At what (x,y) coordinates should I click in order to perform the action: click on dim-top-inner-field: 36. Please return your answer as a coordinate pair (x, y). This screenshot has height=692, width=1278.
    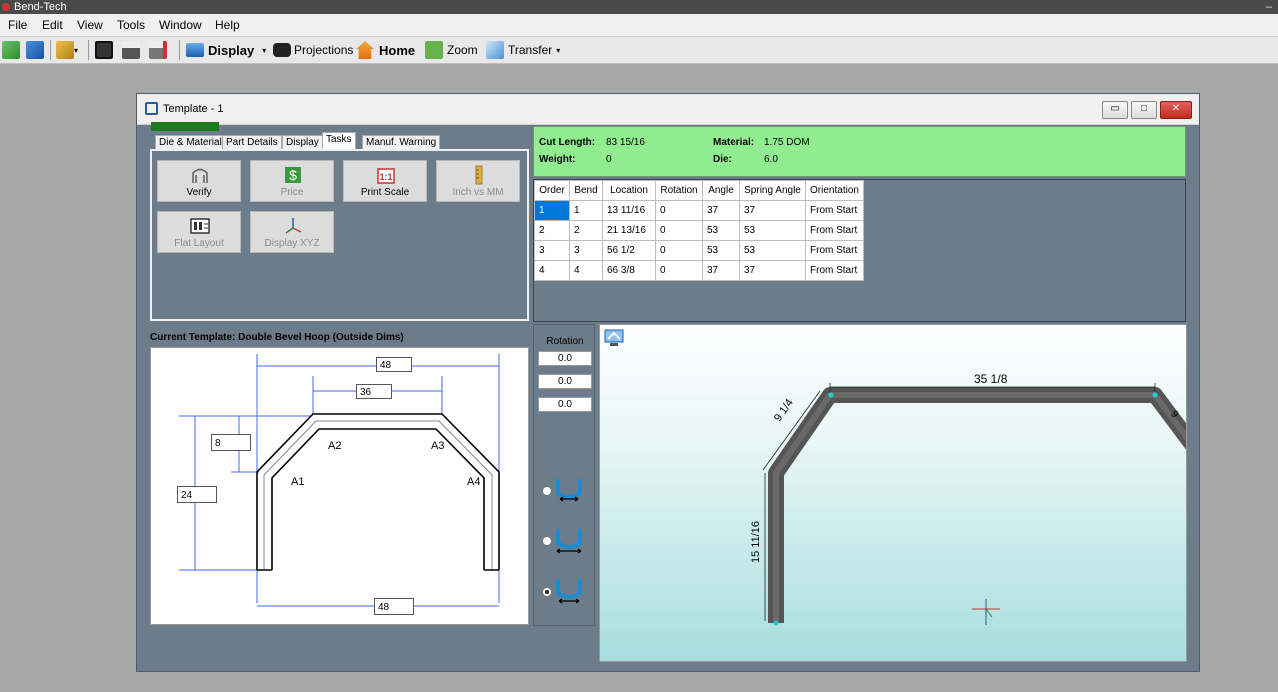
    Looking at the image, I should click on (374, 391).